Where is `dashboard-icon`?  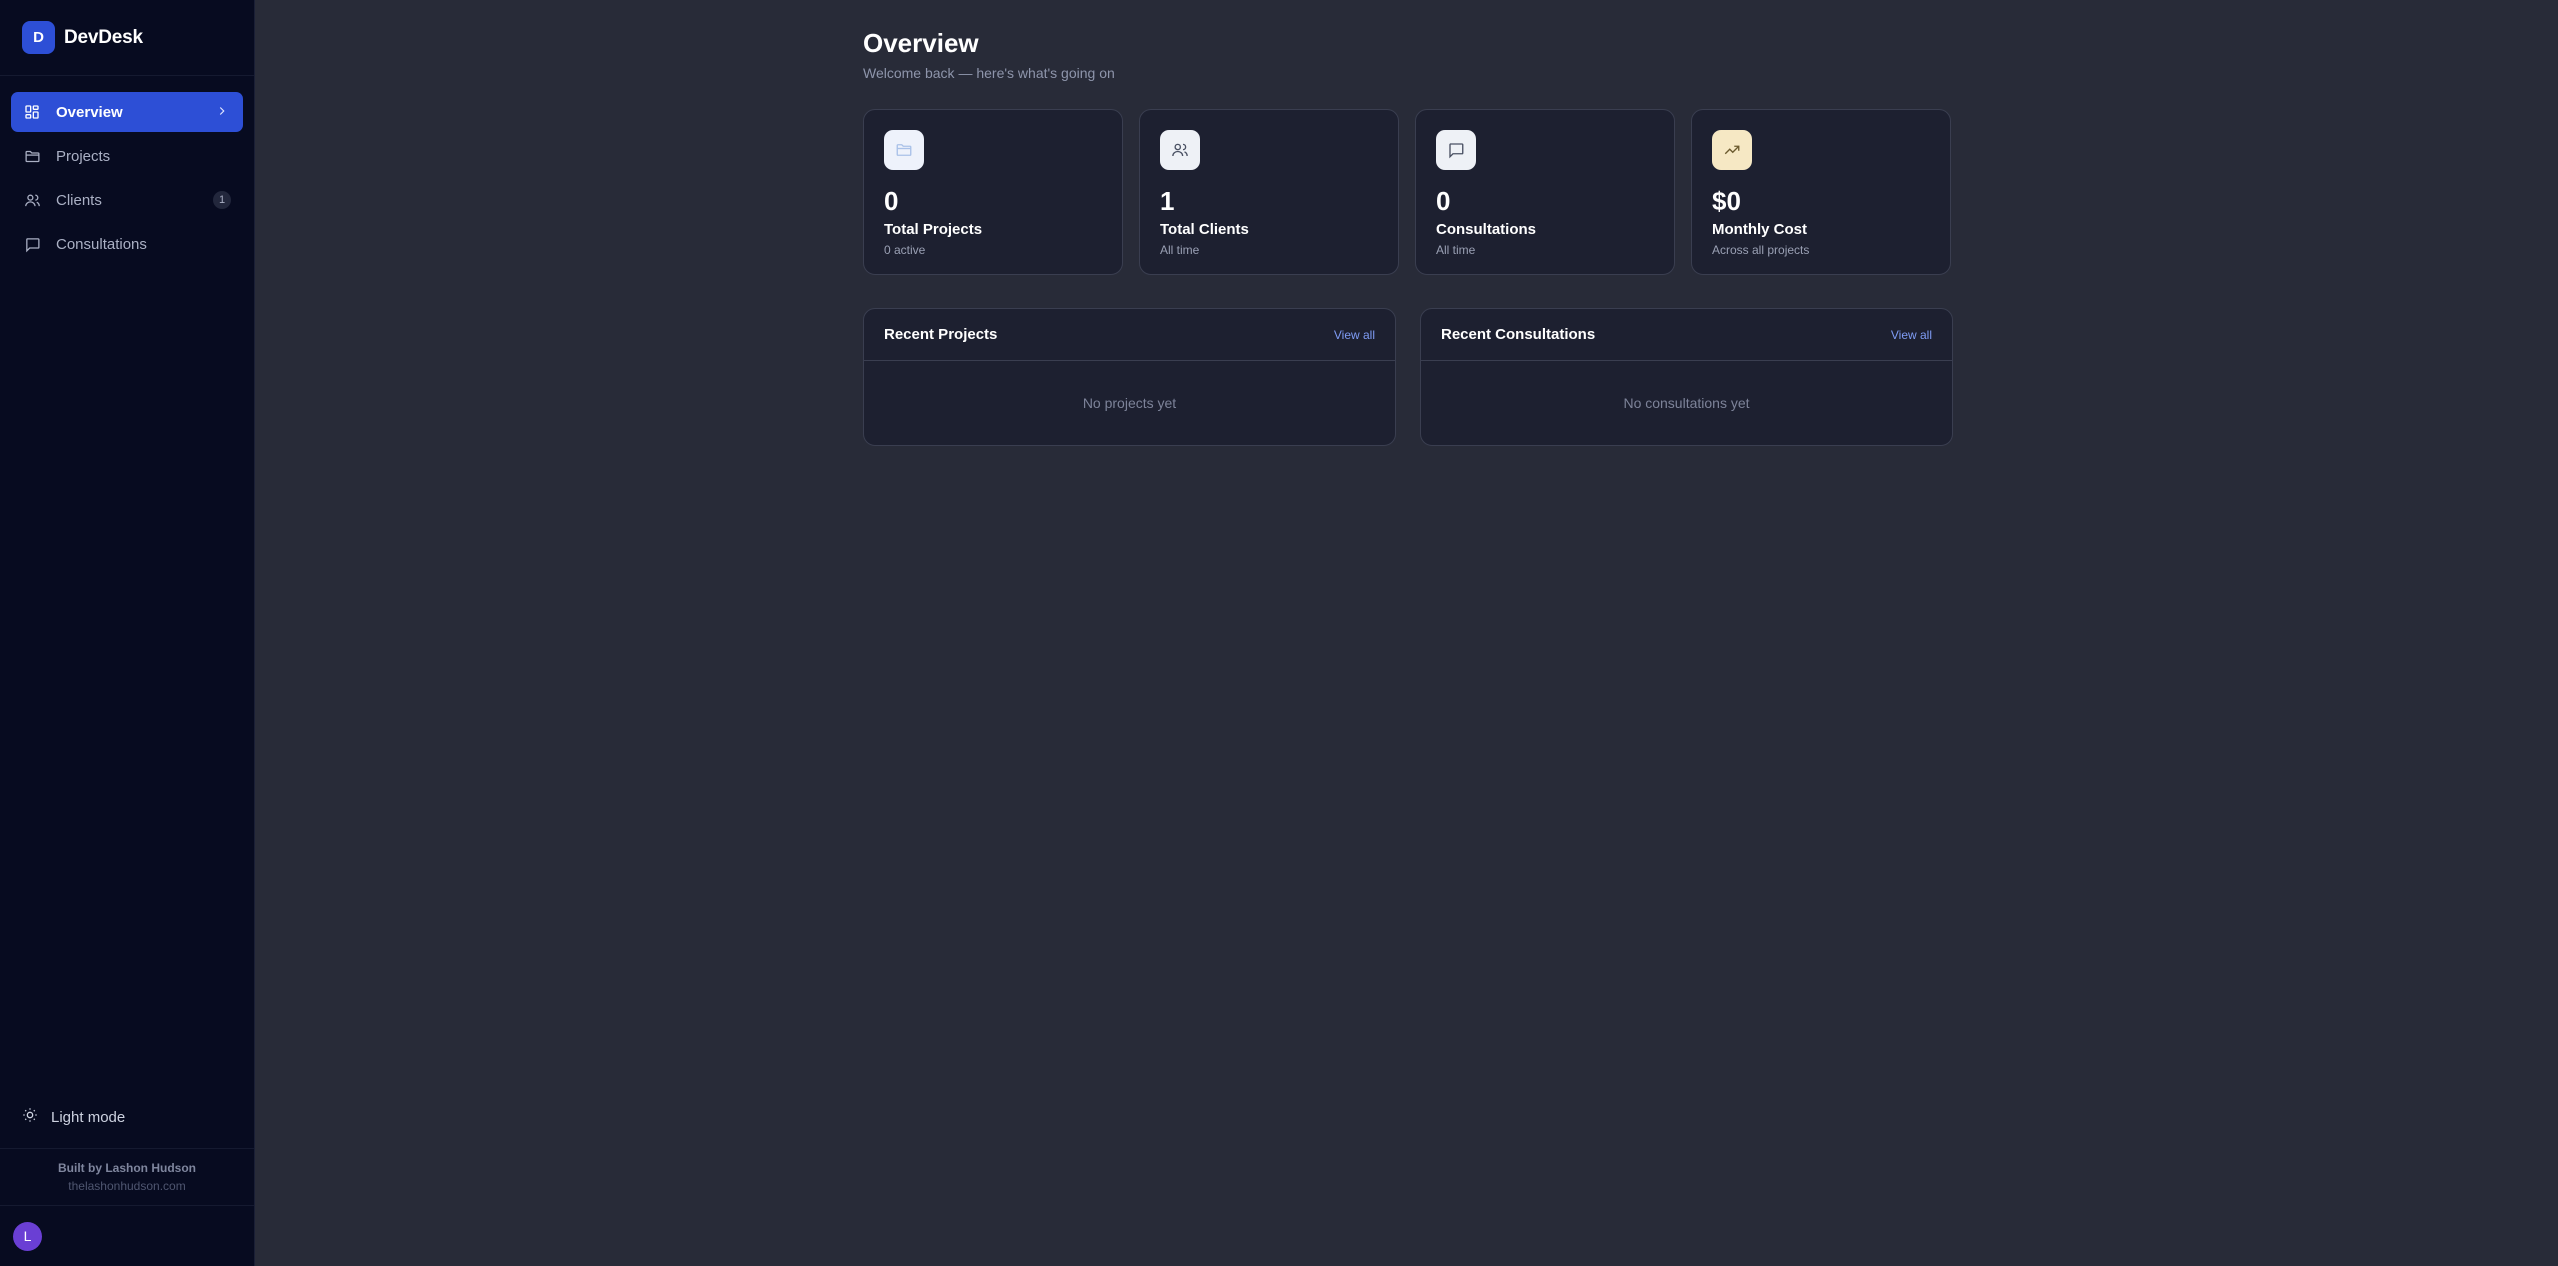 dashboard-icon is located at coordinates (32, 112).